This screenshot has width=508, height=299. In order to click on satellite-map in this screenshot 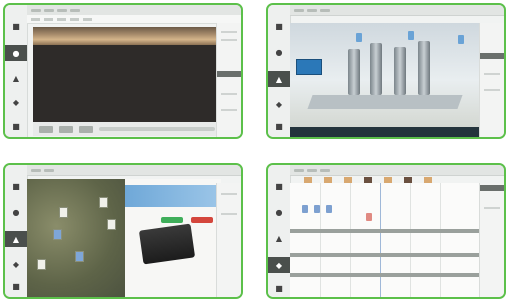, I will do `click(76, 238)`.